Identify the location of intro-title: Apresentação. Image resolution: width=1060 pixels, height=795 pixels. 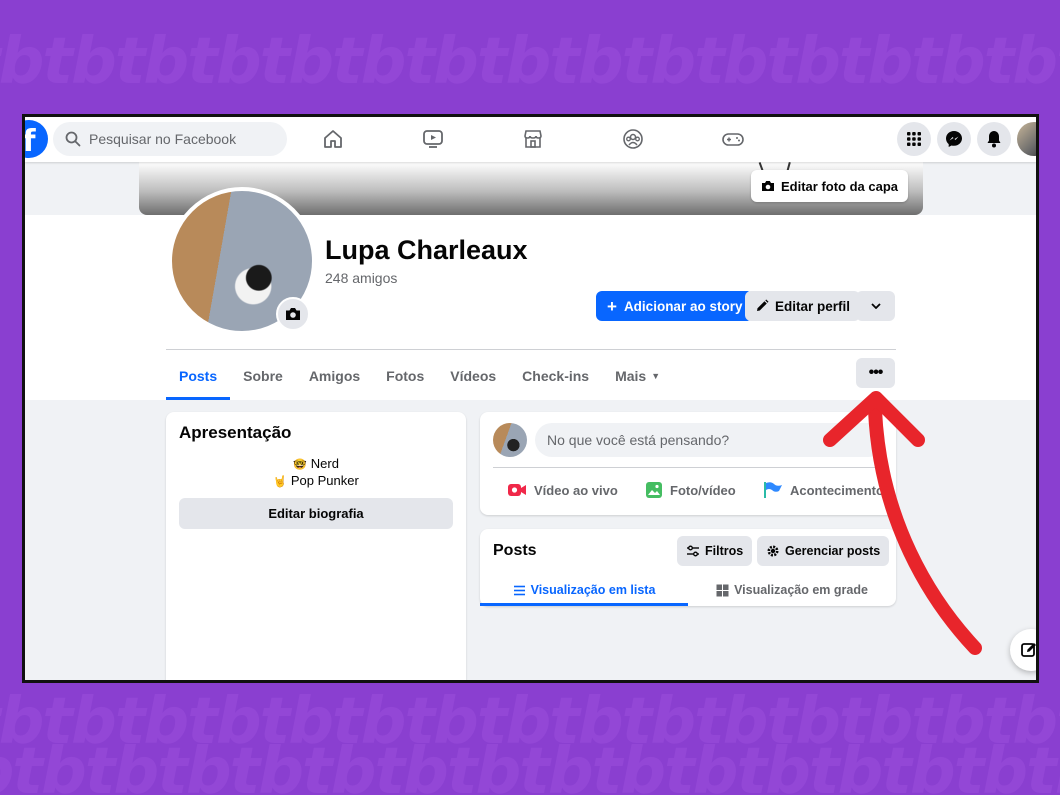
(235, 432).